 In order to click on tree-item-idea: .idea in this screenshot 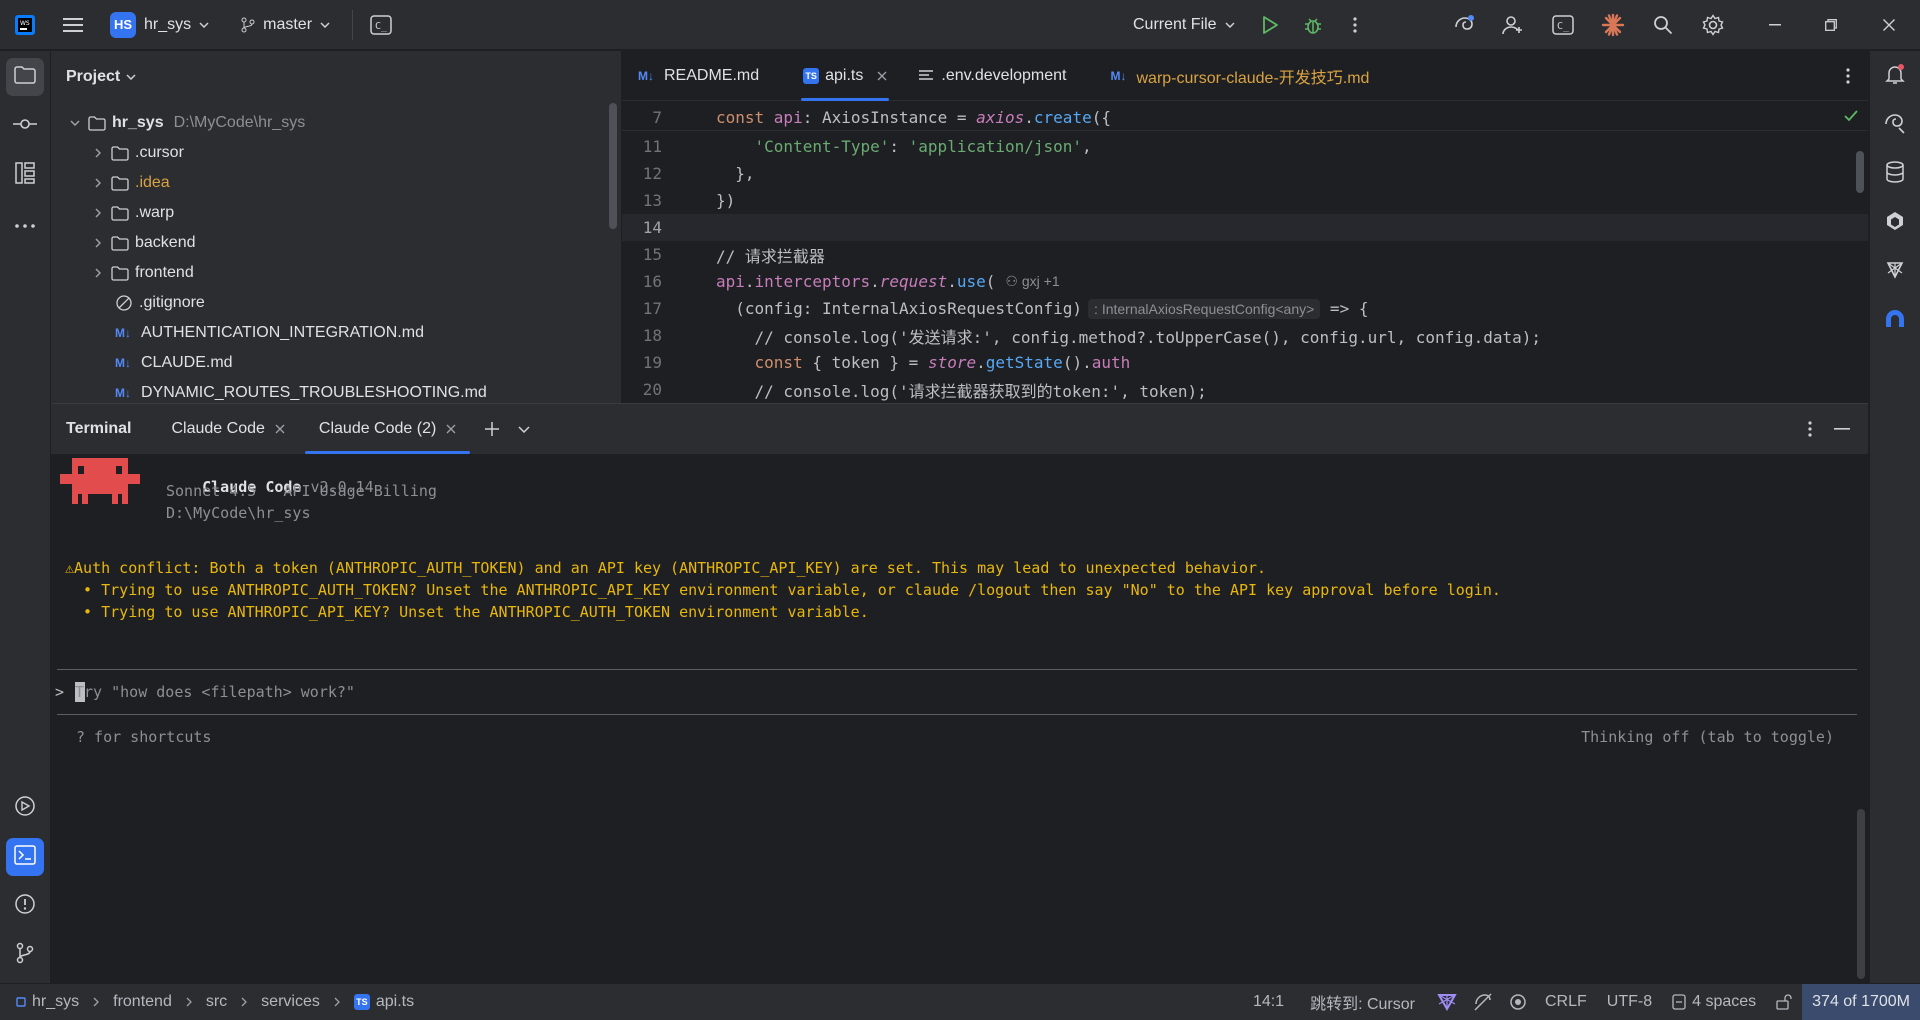, I will do `click(128, 183)`.